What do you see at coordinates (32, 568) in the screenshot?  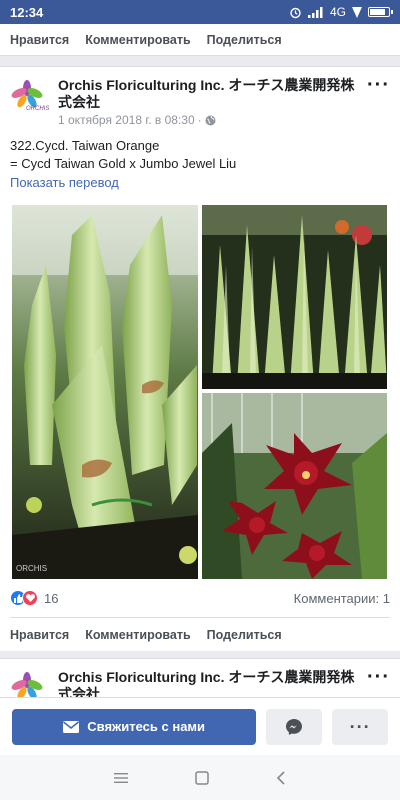 I see `photo-watermark: ORCHIS` at bounding box center [32, 568].